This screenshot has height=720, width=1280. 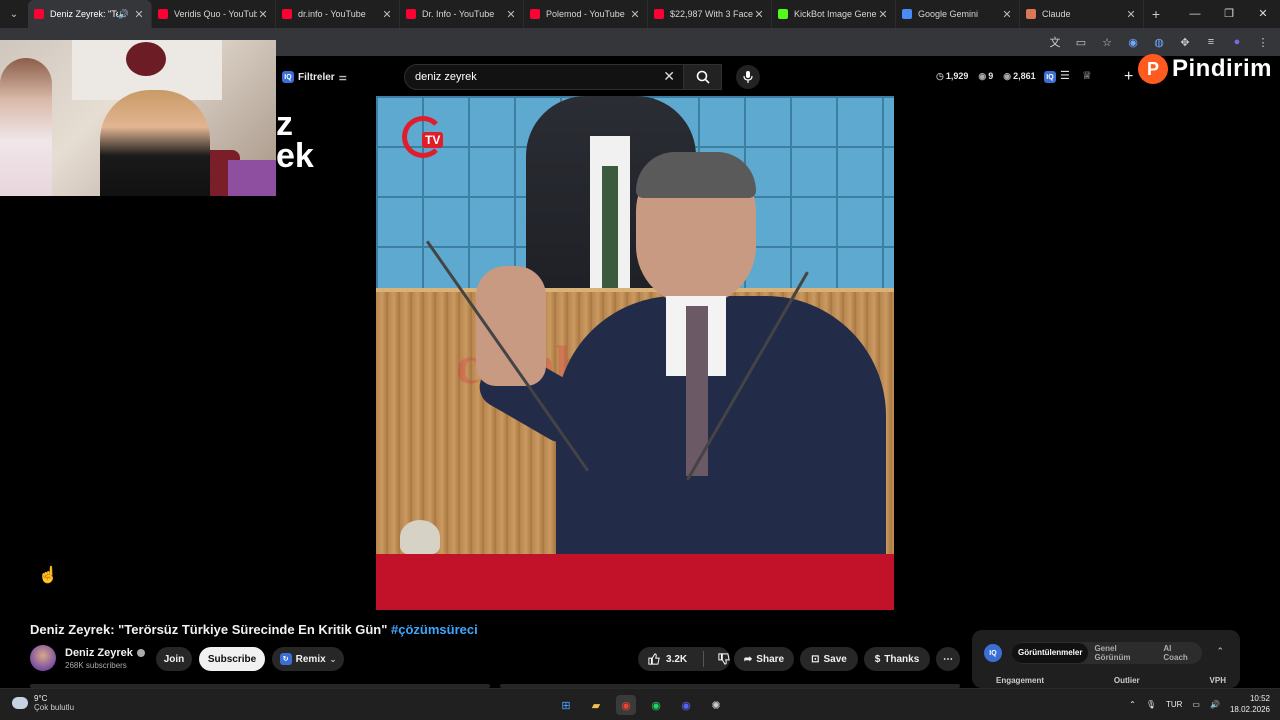 I want to click on filter-button: IQ Filtreler ⚌, so click(x=314, y=77).